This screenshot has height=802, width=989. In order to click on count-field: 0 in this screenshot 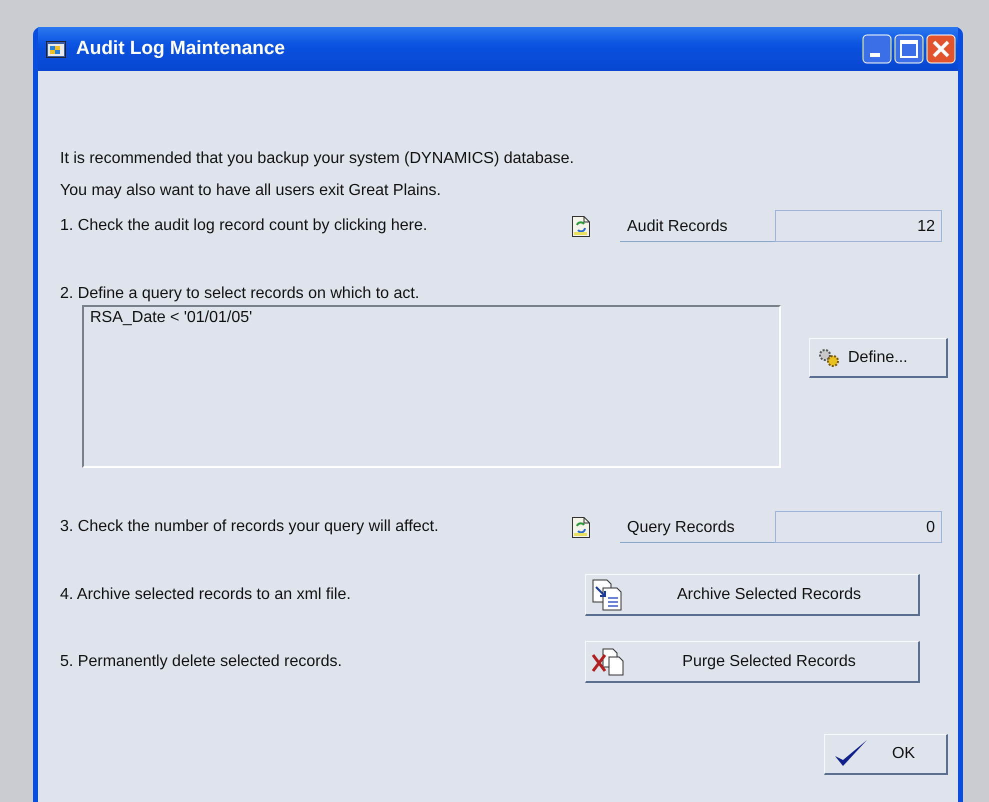, I will do `click(858, 527)`.